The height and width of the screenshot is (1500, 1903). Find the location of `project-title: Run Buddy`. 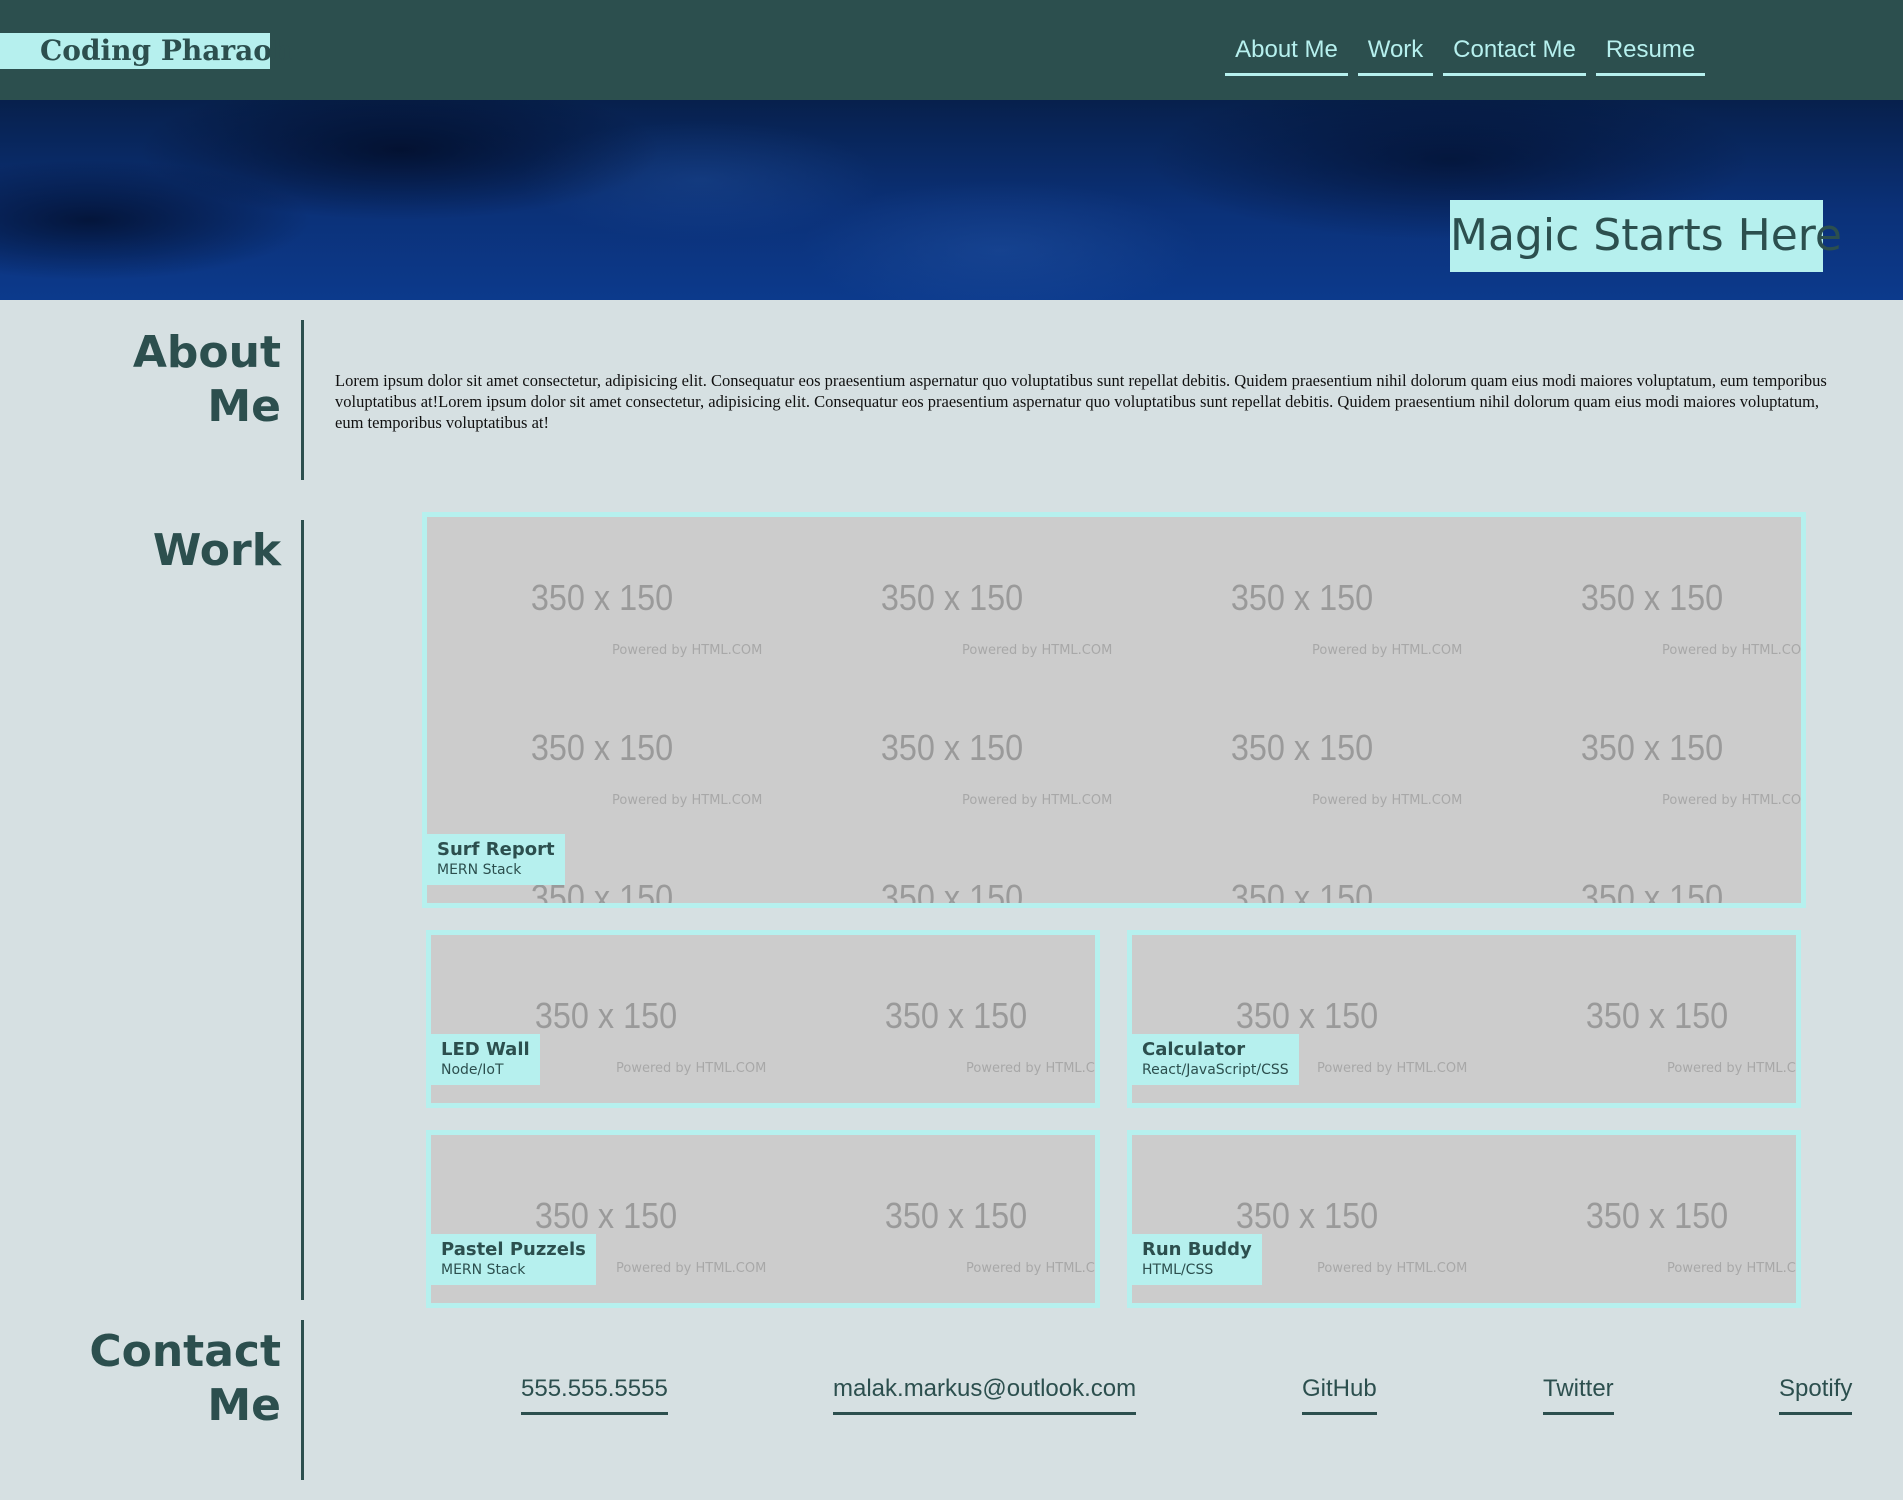

project-title: Run Buddy is located at coordinates (1197, 1249).